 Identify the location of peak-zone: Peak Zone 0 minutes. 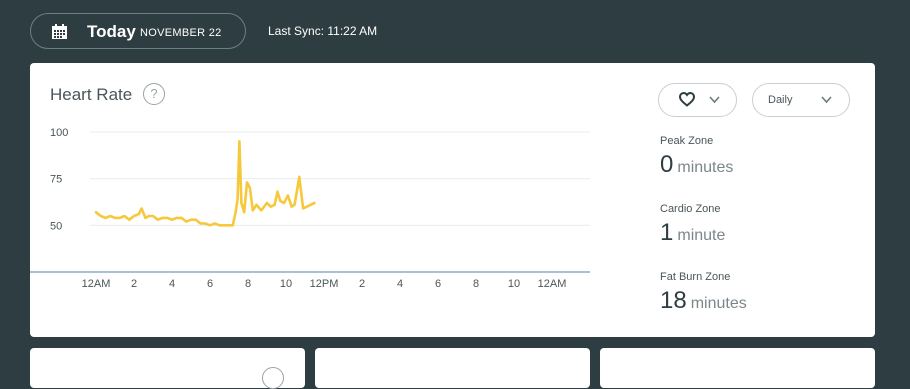
(696, 157).